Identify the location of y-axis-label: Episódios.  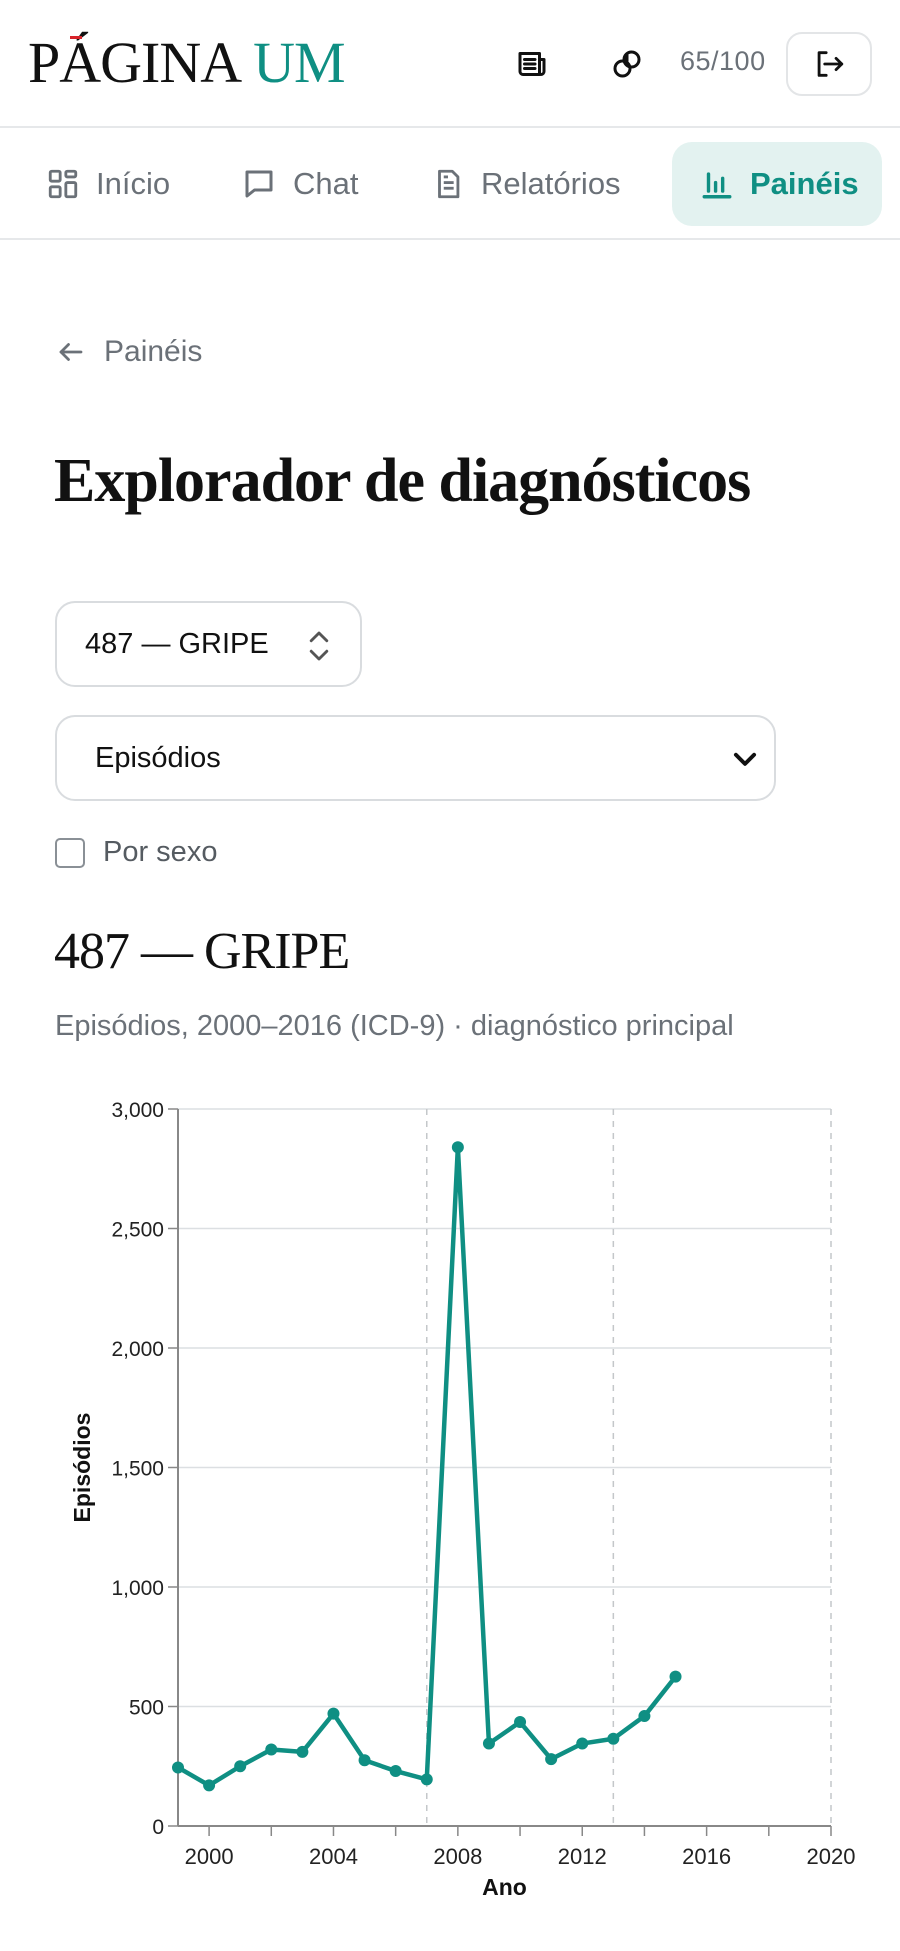
(82, 1468).